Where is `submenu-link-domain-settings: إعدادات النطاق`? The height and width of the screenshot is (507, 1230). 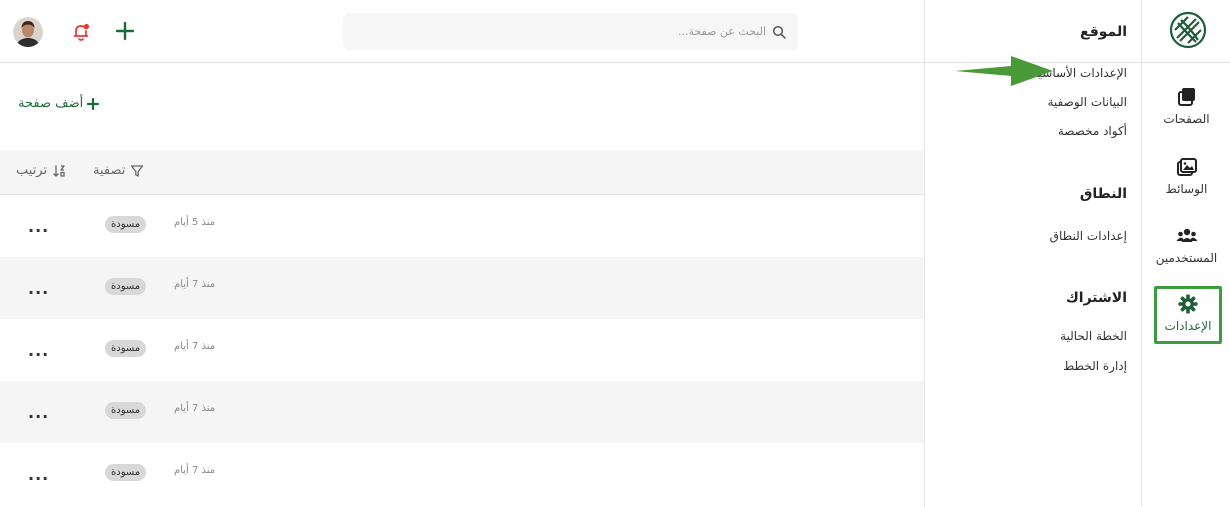 submenu-link-domain-settings: إعدادات النطاق is located at coordinates (1088, 236).